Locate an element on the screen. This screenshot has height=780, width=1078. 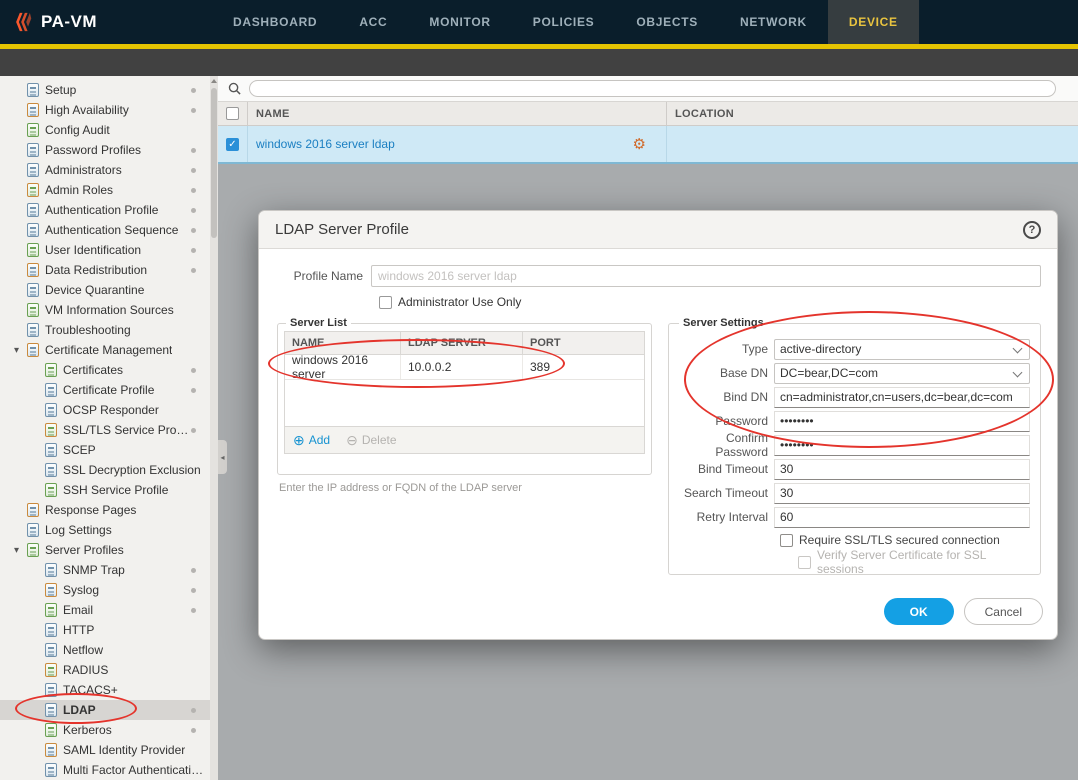
settings-field-row: Search Timeout 30 is located at coordinates (854, 493).